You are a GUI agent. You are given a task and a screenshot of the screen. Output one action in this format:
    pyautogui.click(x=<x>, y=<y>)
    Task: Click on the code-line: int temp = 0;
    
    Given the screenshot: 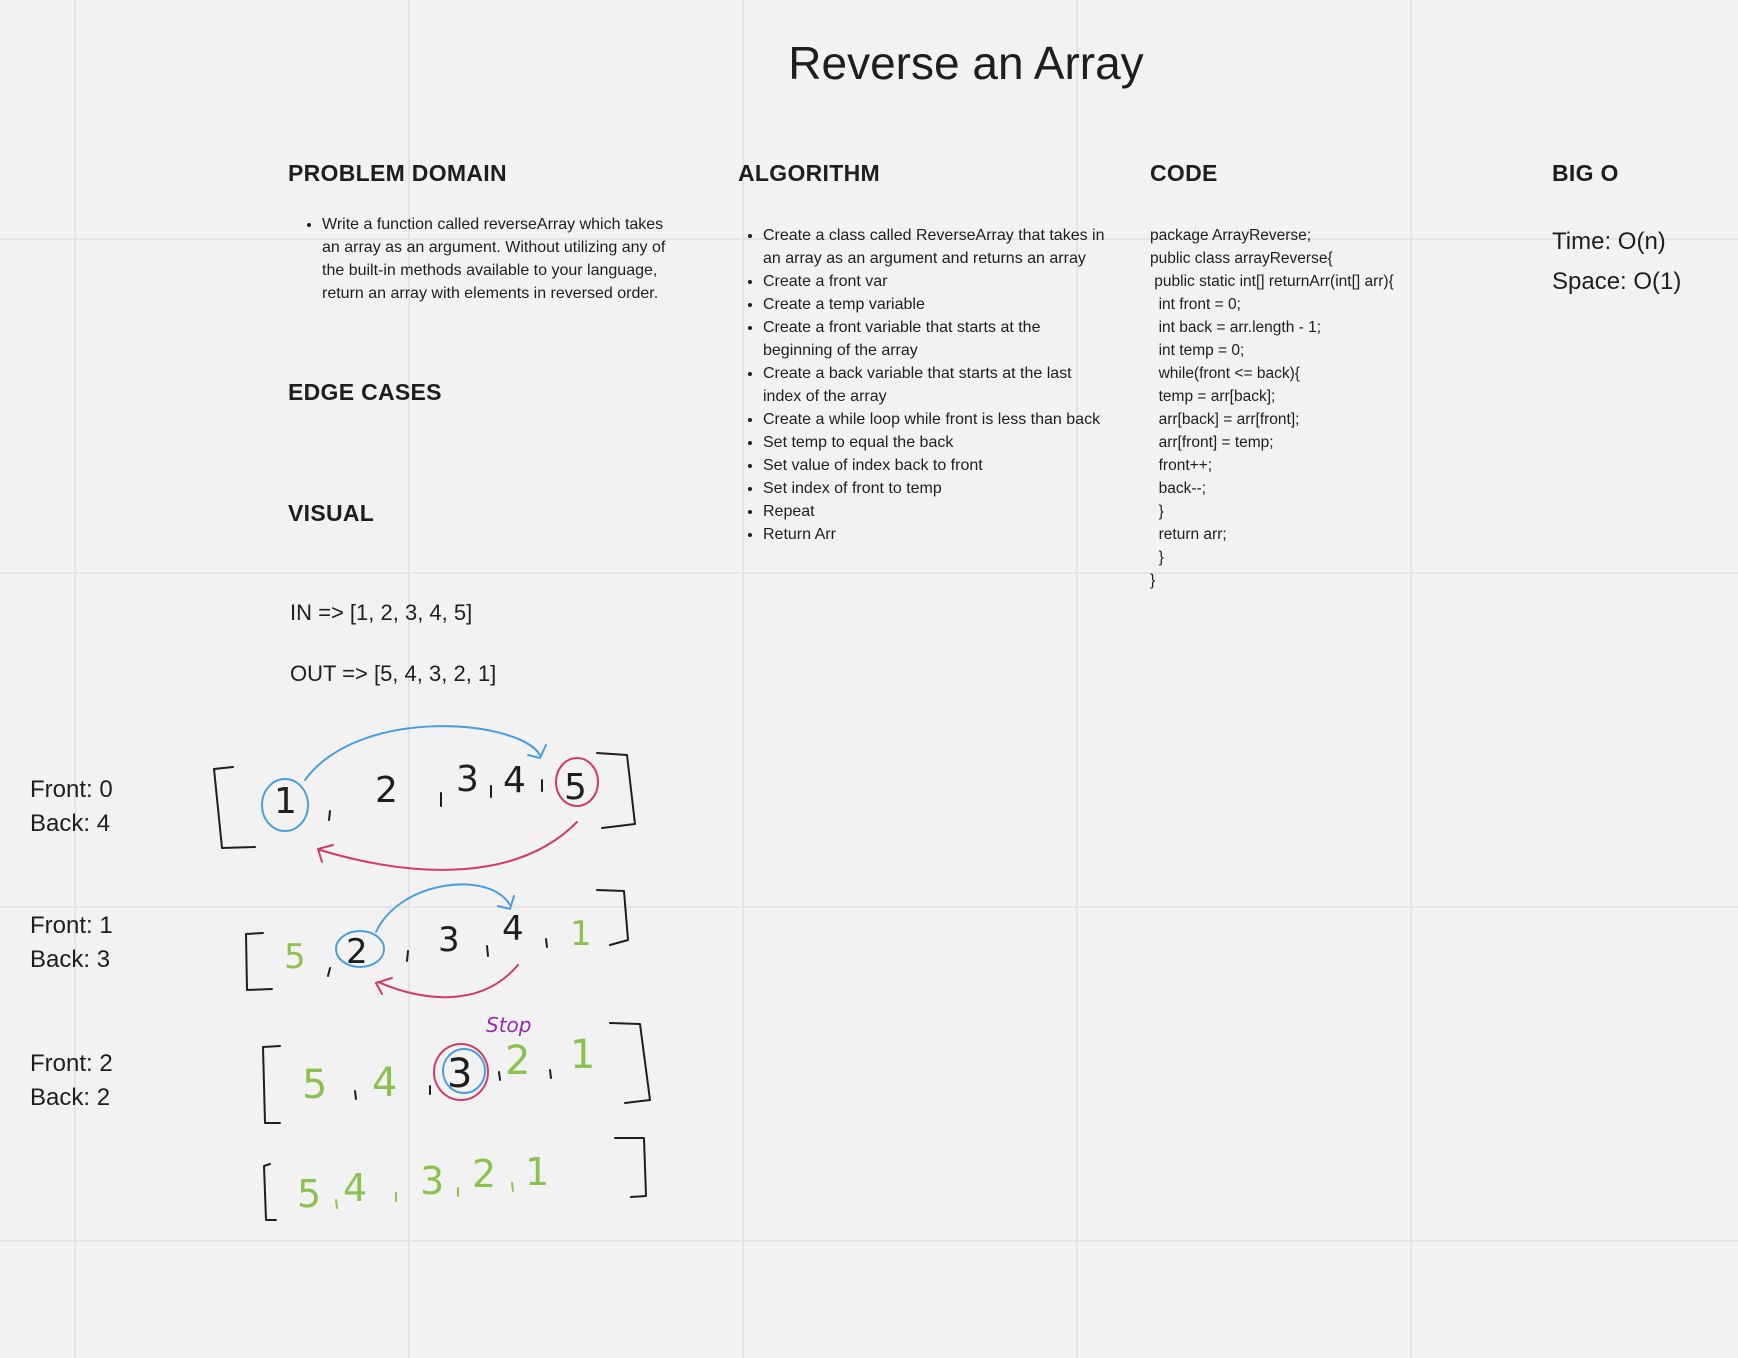 What is the action you would take?
    pyautogui.click(x=1197, y=350)
    